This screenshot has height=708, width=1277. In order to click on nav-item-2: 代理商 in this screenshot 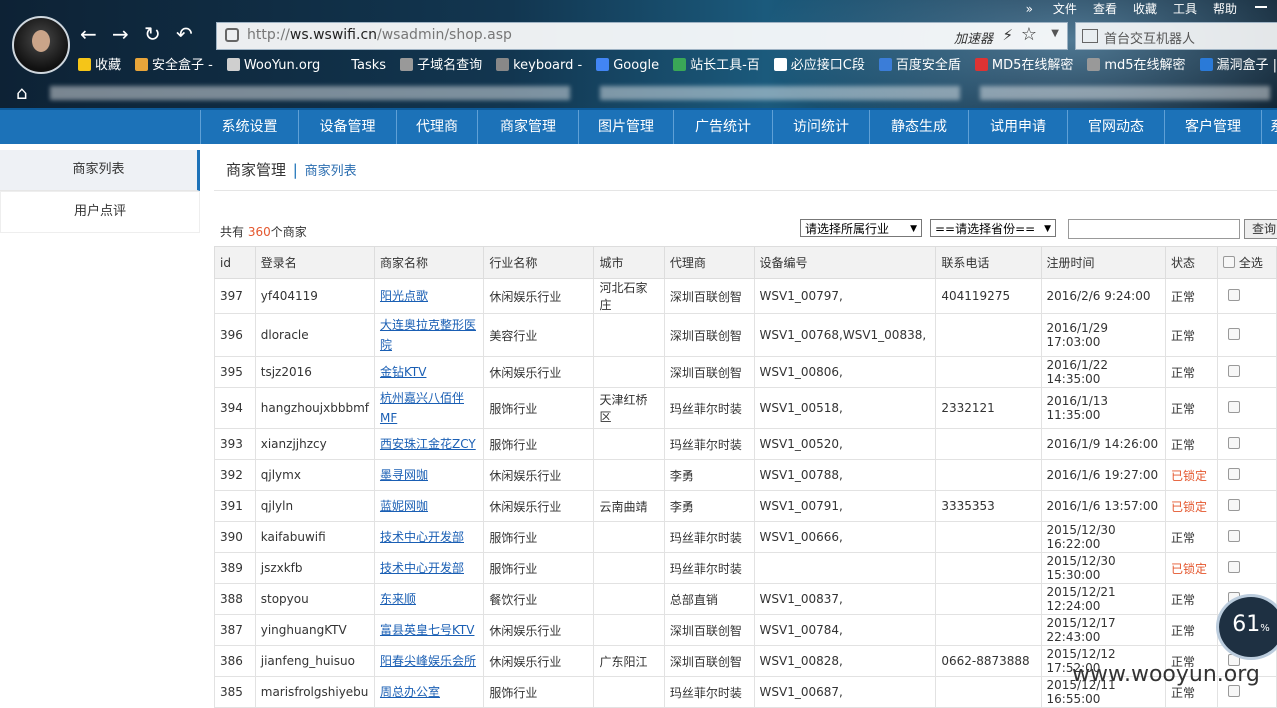, I will do `click(436, 127)`.